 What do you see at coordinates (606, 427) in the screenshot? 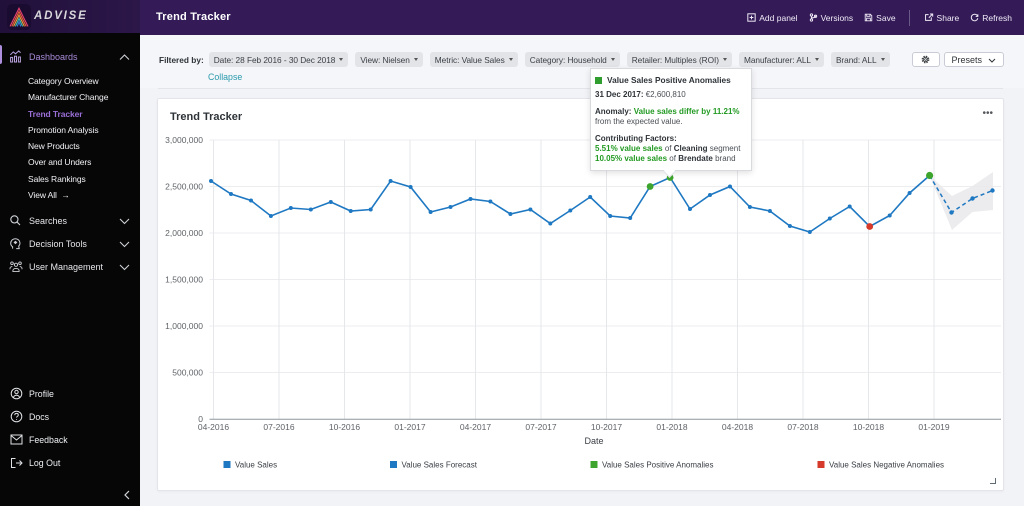
I see `svg-text: 10-2017` at bounding box center [606, 427].